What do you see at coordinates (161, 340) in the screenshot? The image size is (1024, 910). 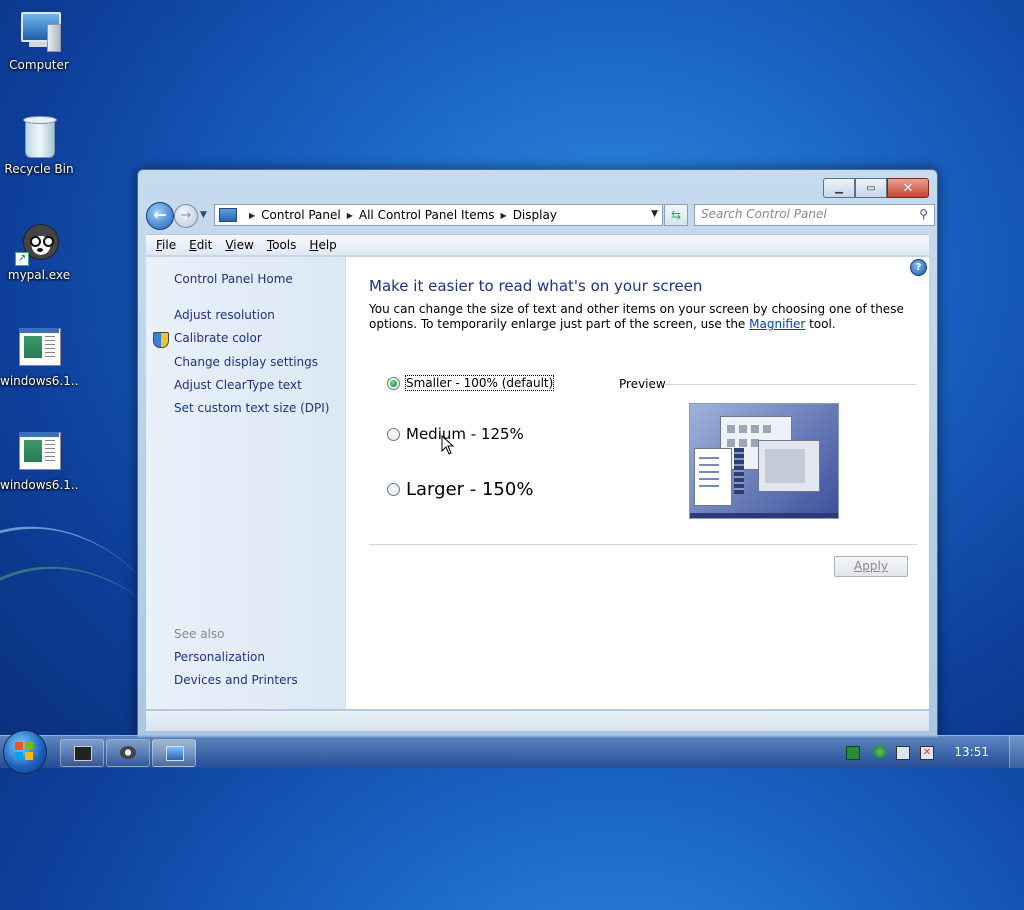 I see `uac-shield-icon` at bounding box center [161, 340].